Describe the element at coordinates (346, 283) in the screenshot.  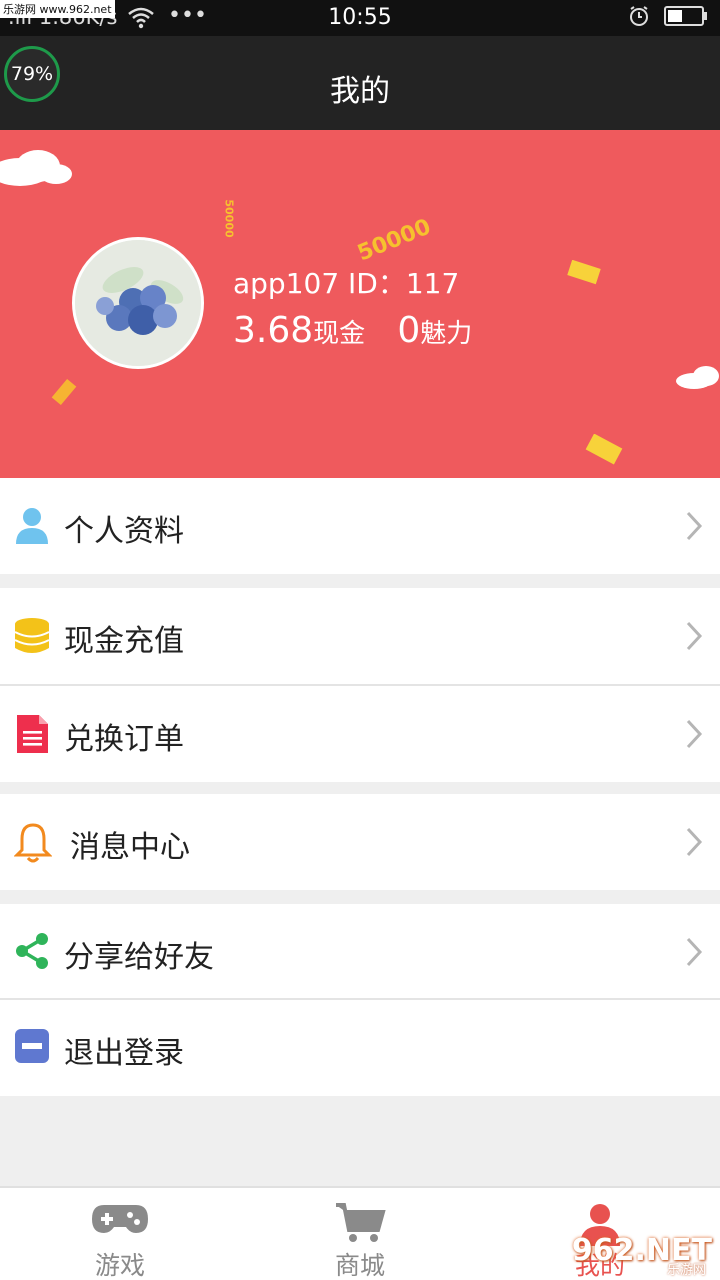
I see `username-and-id: app107 ID：117` at that location.